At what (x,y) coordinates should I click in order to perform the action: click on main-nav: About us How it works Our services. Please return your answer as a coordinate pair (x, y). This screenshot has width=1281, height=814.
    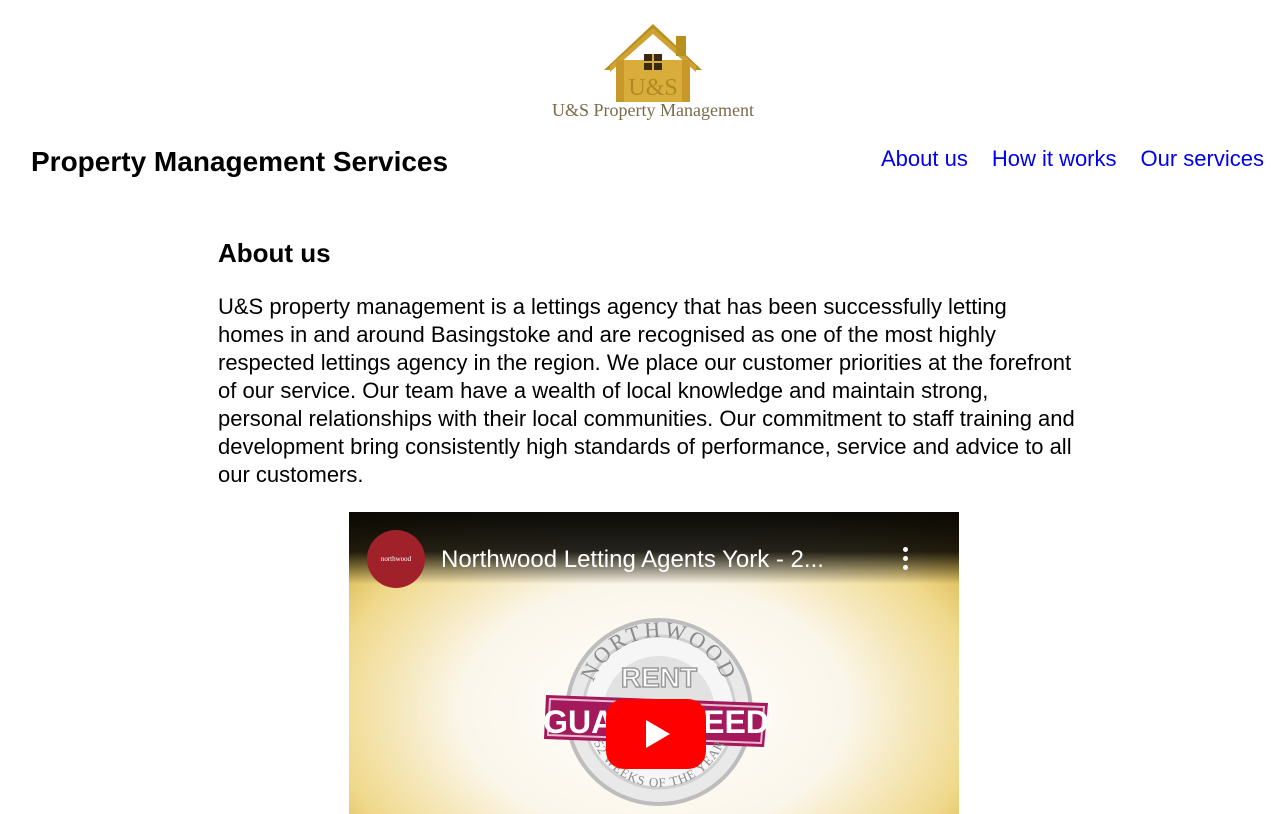
    Looking at the image, I should click on (1072, 159).